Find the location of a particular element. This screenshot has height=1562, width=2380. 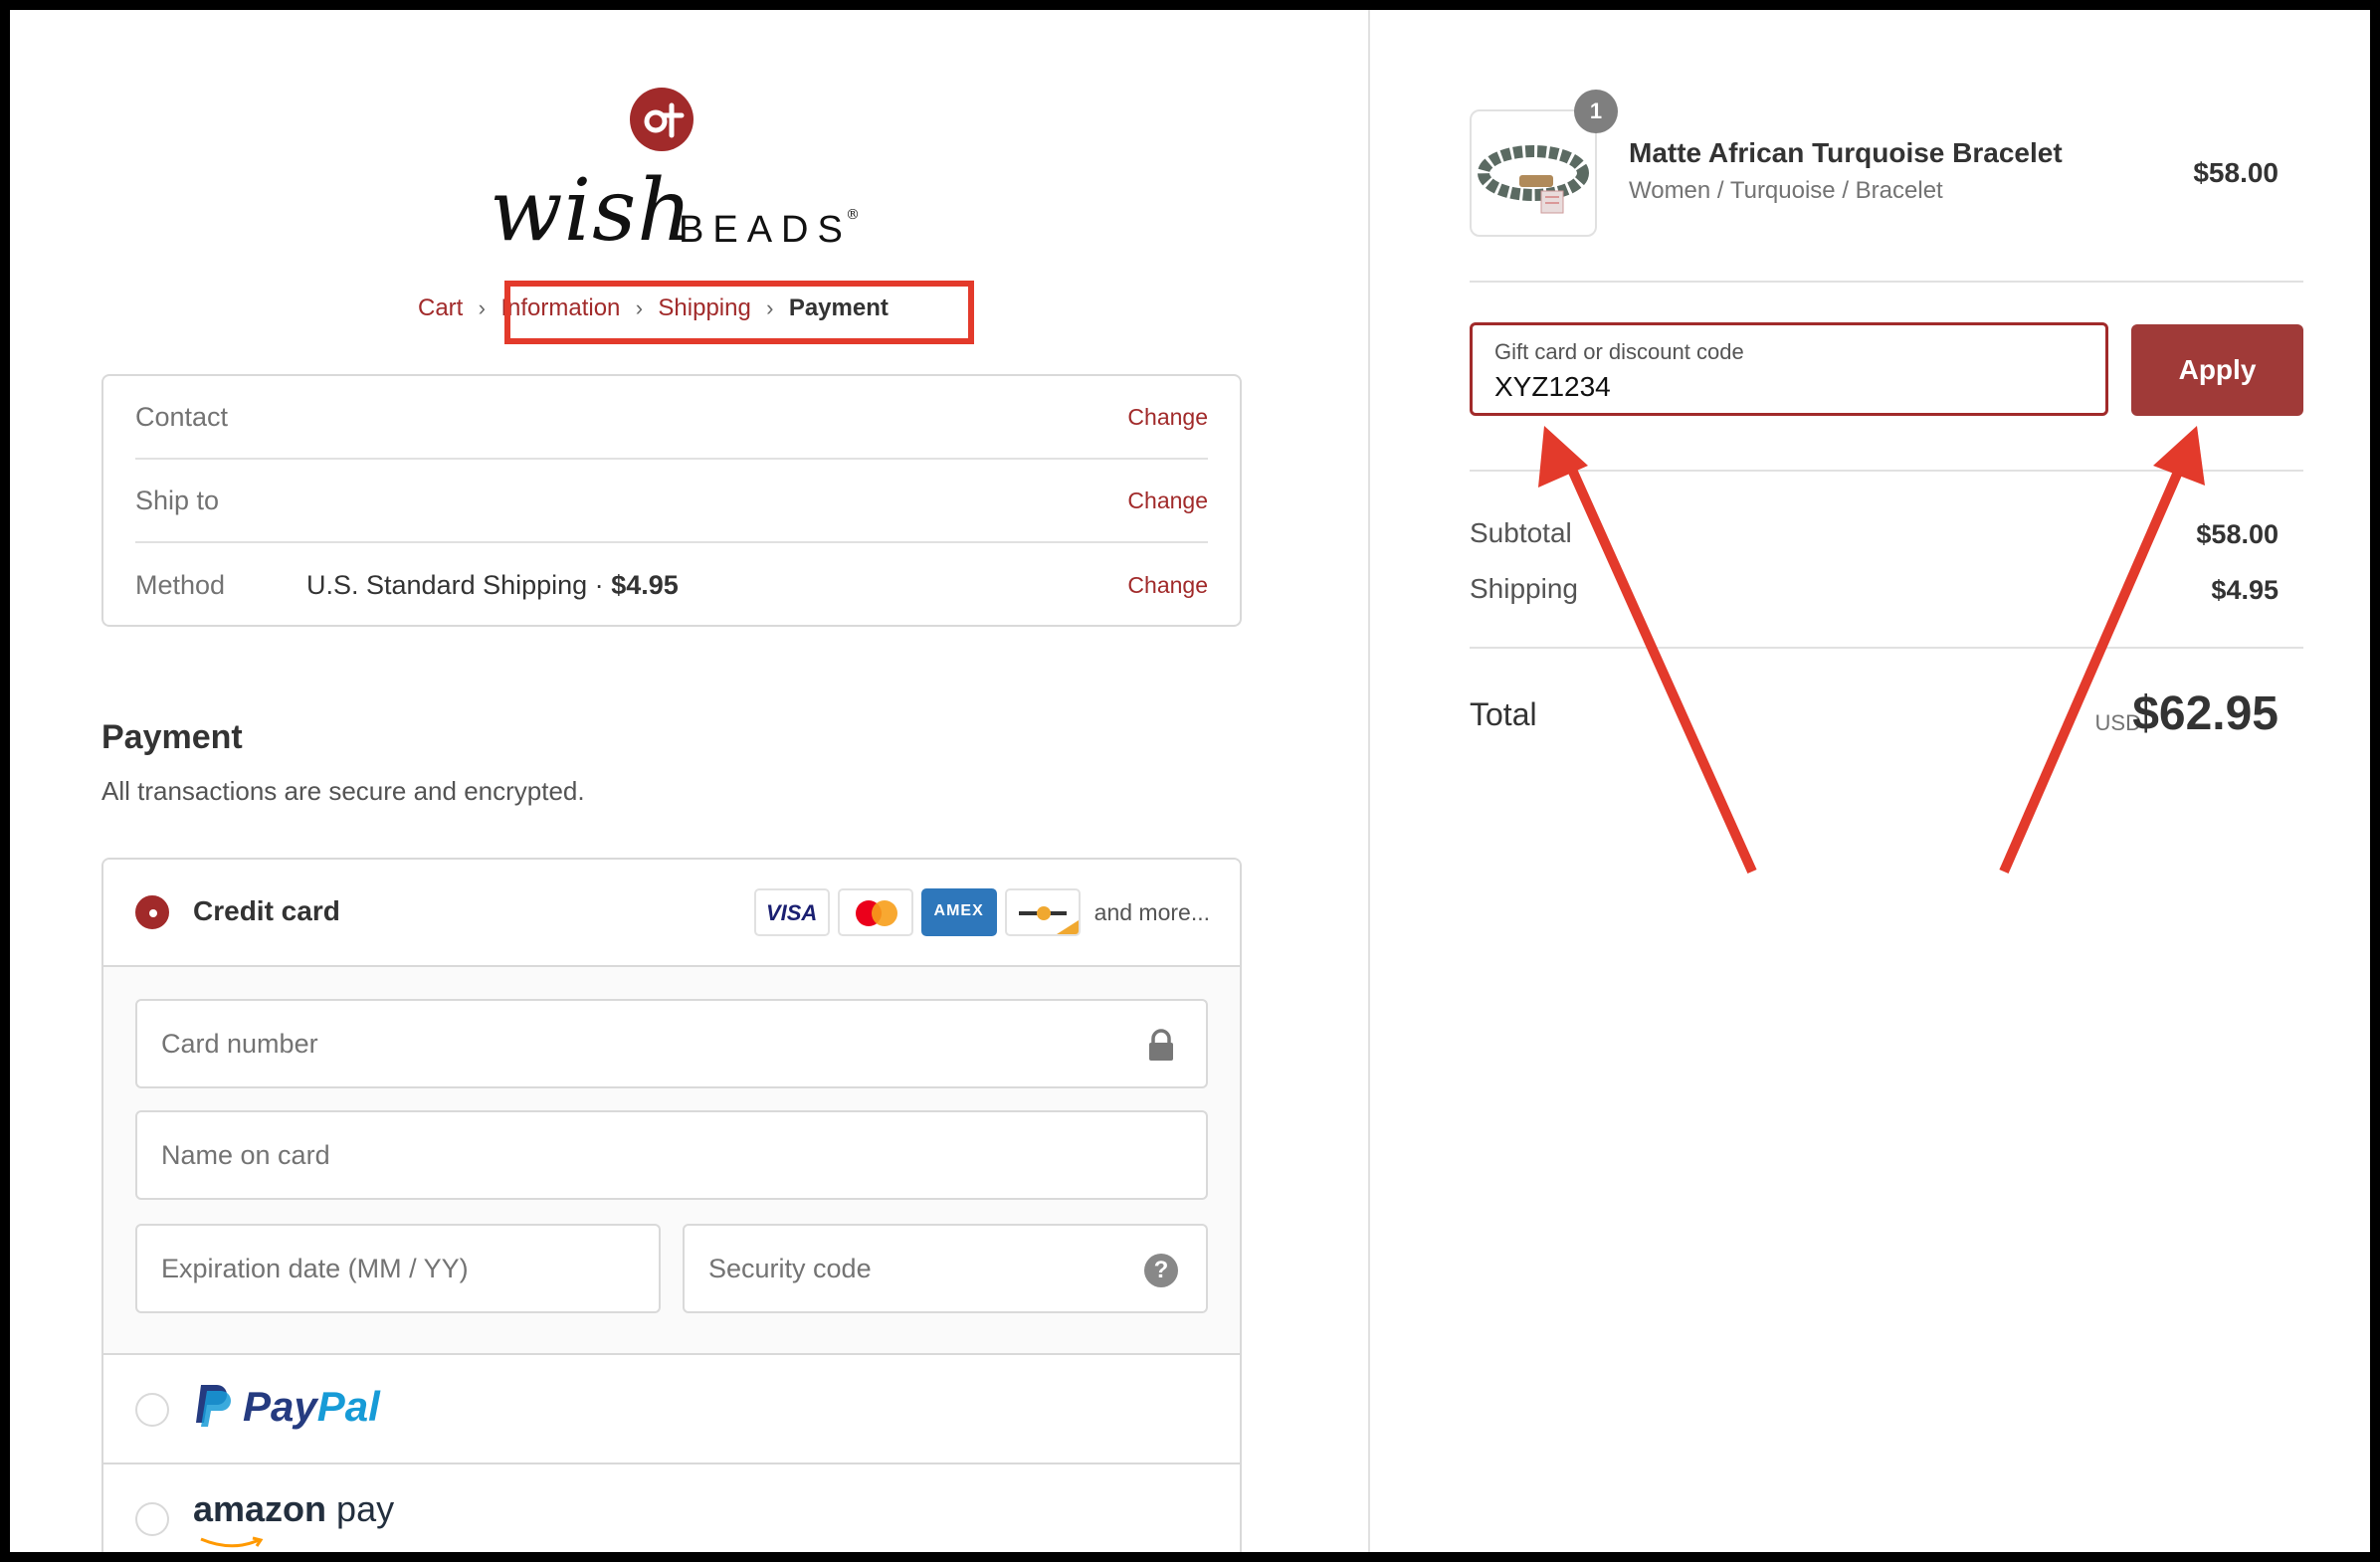

annotation-highlight-box is located at coordinates (739, 312).